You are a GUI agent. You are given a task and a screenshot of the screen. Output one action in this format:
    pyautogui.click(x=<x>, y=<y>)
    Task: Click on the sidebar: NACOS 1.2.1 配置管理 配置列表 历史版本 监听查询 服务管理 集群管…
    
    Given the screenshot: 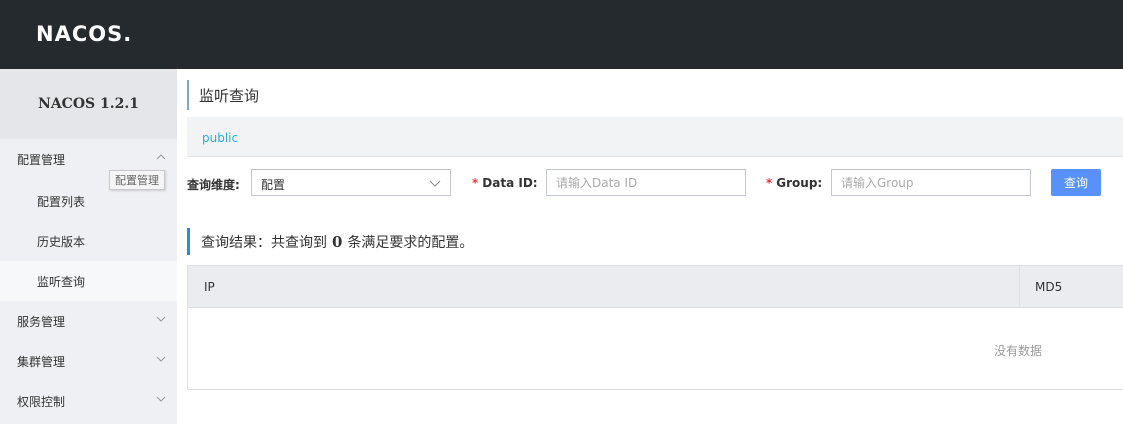 What is the action you would take?
    pyautogui.click(x=88, y=246)
    